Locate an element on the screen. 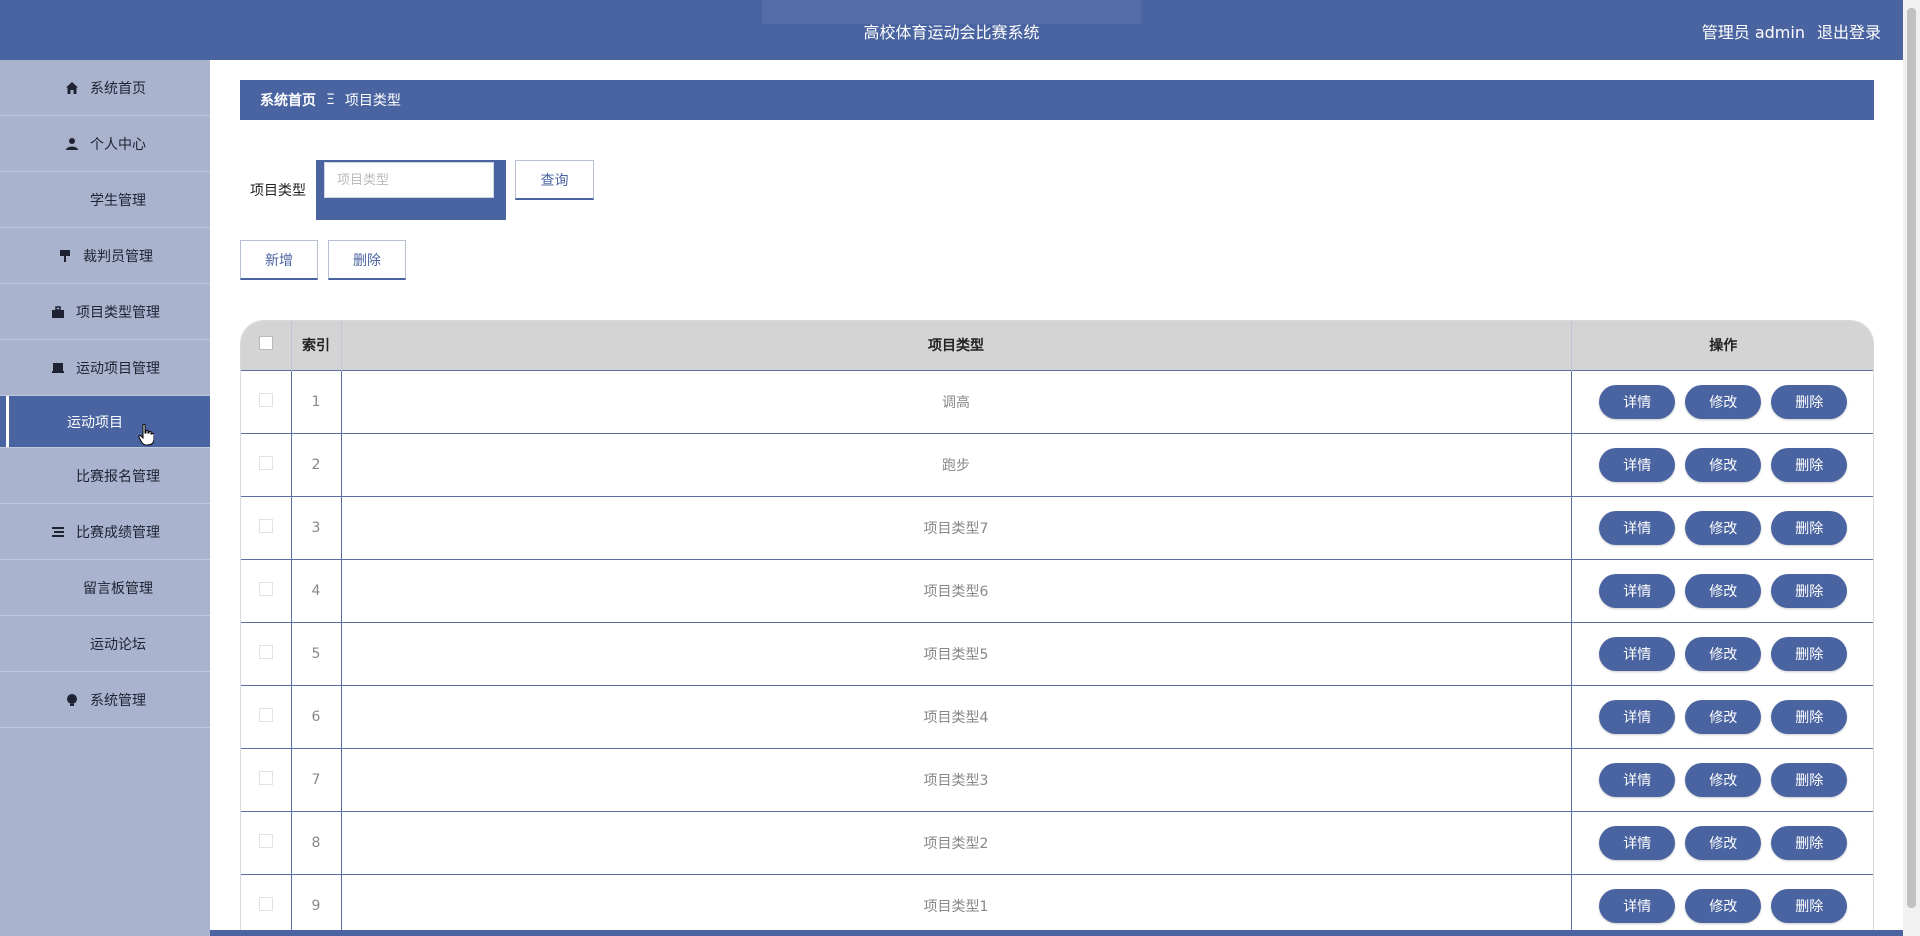  top-bar: 高校体育运动会比赛系统 管理员 admin 退出登录 is located at coordinates (951, 30).